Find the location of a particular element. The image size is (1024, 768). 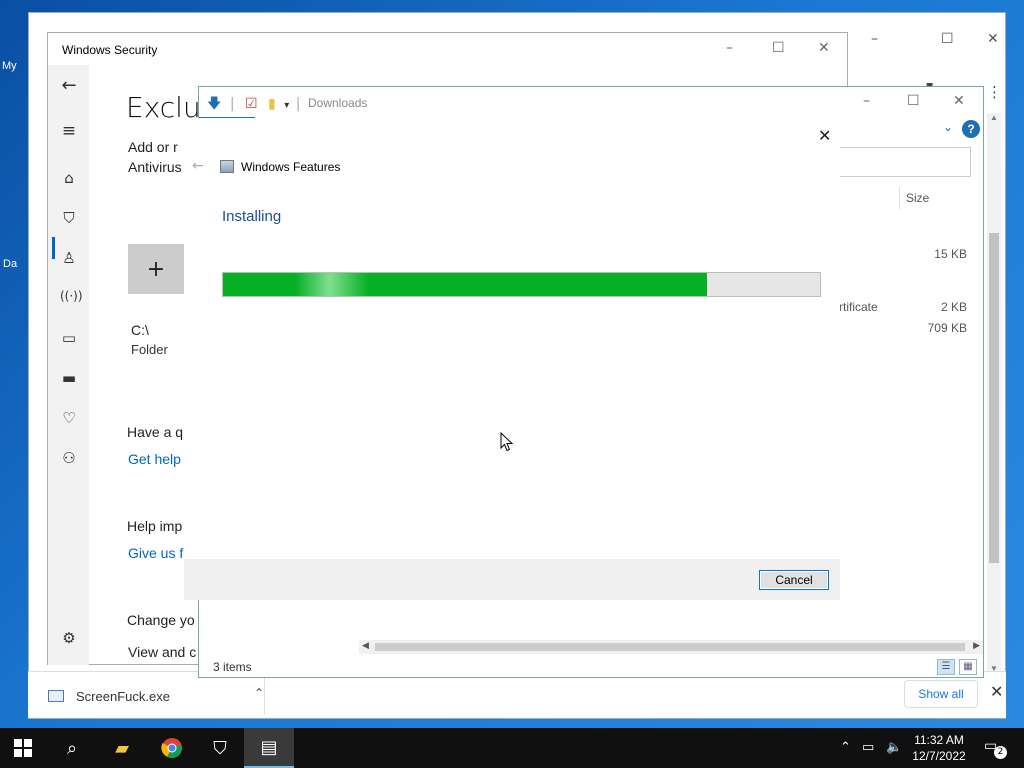

chrome-icon is located at coordinates (172, 748).